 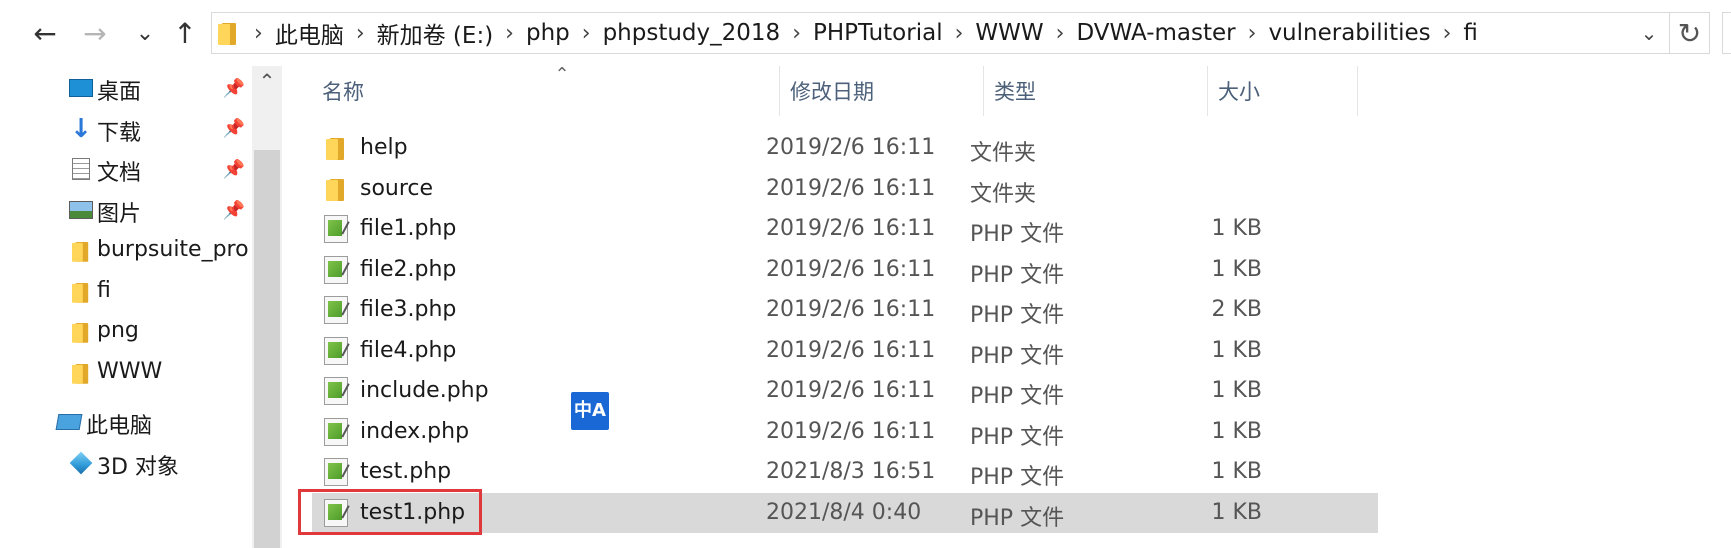 I want to click on file-row: file3.php 2019/2/6 16:11 PHP 文件 2 KB, so click(x=845, y=310).